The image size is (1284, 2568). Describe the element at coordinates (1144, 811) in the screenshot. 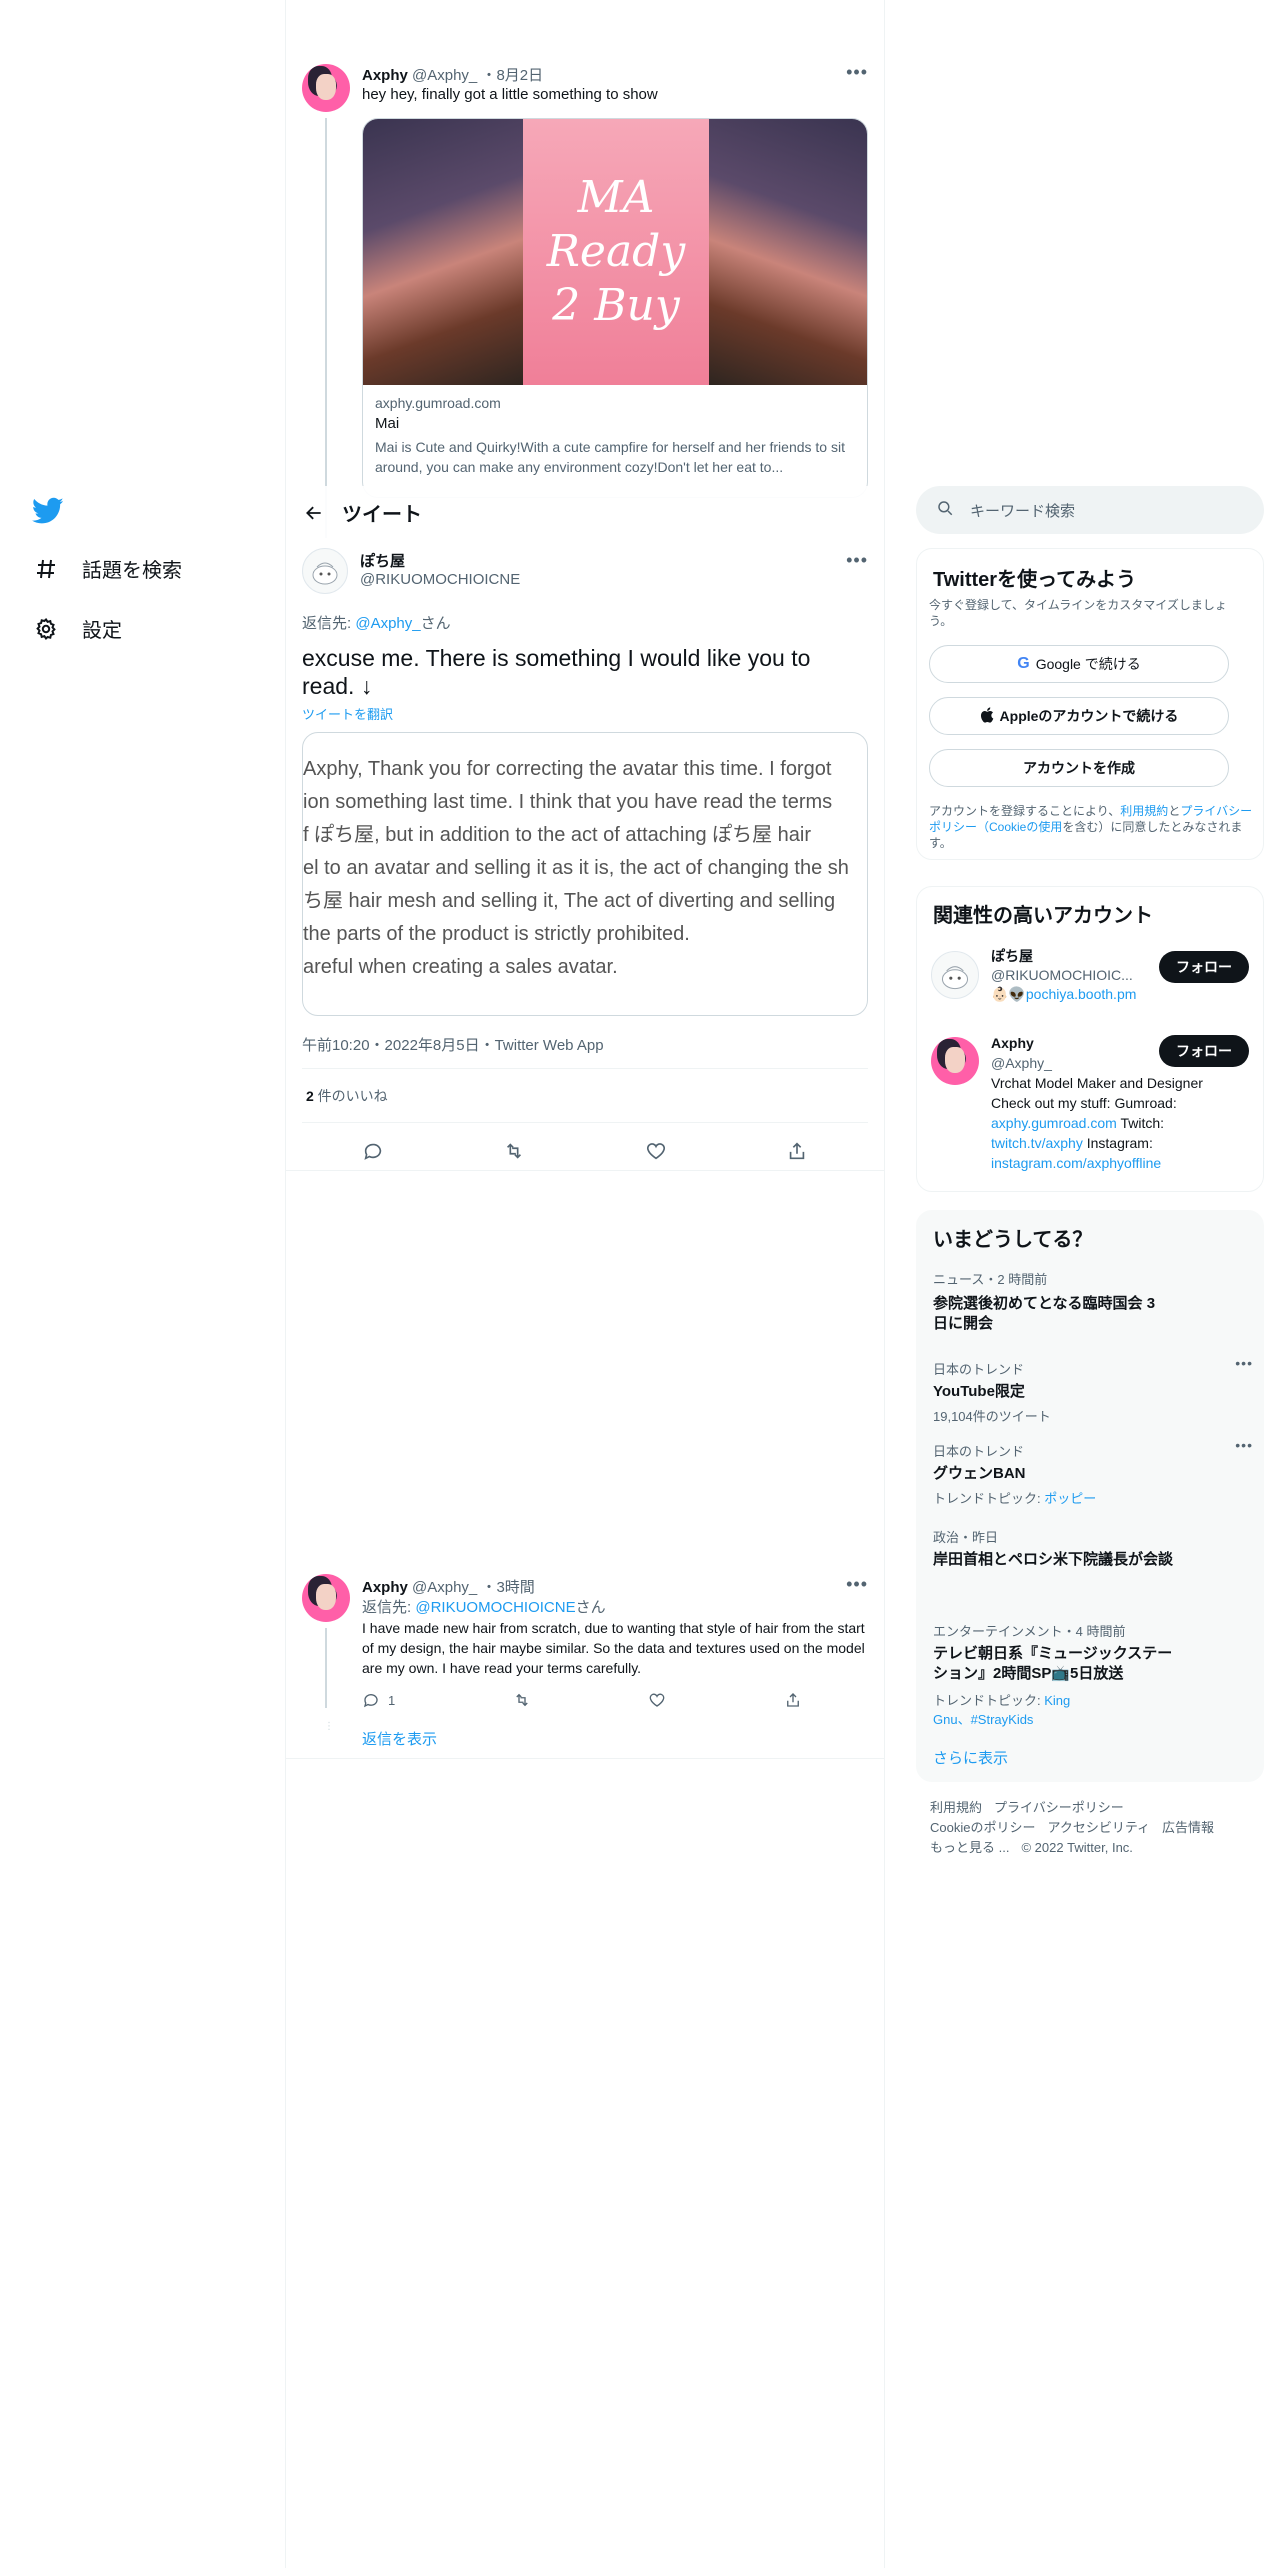

I see `terms-link: 利用規約` at that location.